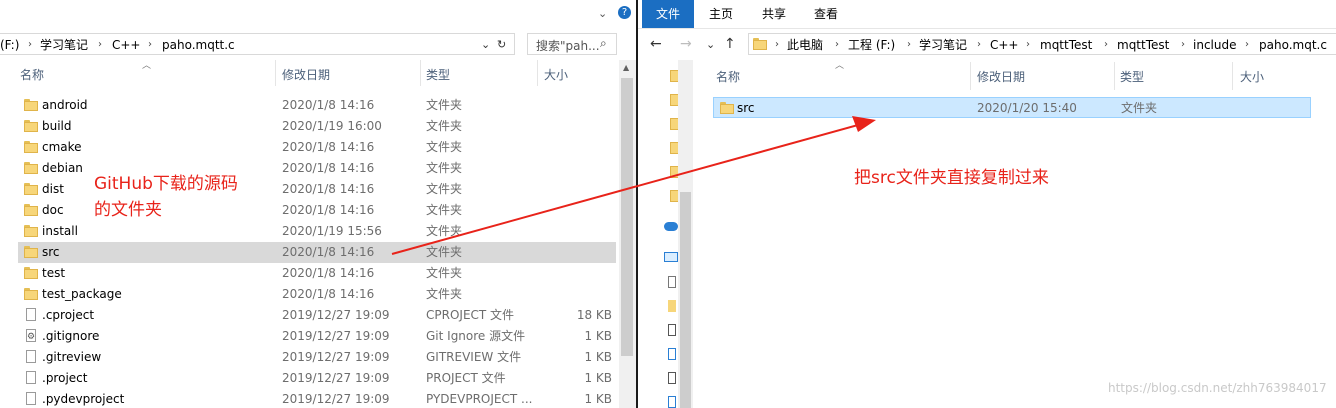 This screenshot has height=408, width=1336. What do you see at coordinates (317, 126) in the screenshot?
I see `file-row: build 2020/1/19 16:00 文件夹` at bounding box center [317, 126].